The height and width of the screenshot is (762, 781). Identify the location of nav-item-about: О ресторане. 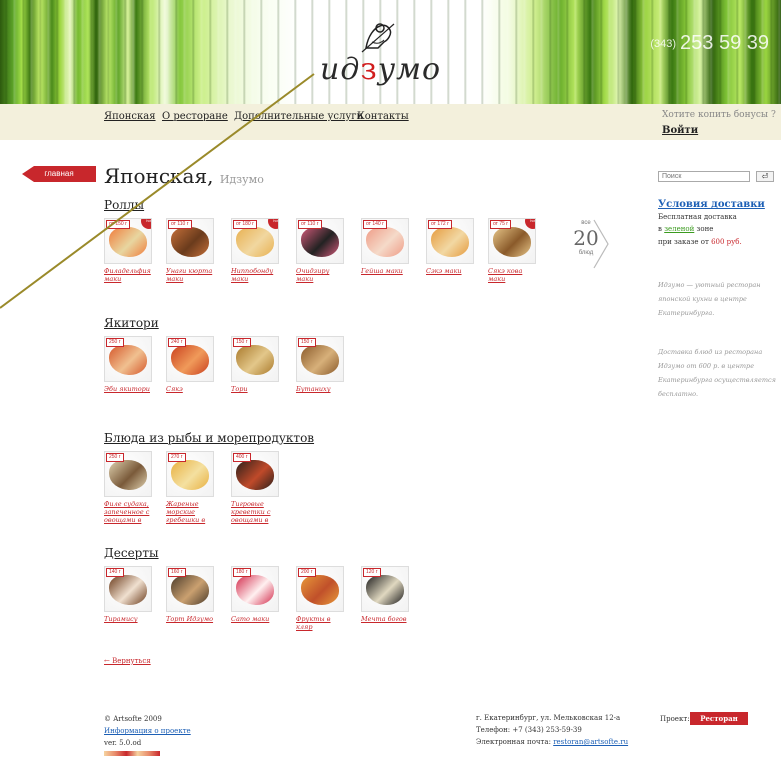
(195, 116).